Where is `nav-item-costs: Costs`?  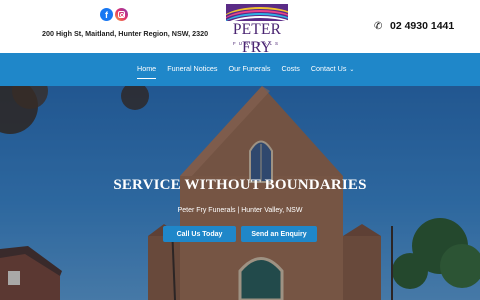
nav-item-costs: Costs is located at coordinates (290, 68).